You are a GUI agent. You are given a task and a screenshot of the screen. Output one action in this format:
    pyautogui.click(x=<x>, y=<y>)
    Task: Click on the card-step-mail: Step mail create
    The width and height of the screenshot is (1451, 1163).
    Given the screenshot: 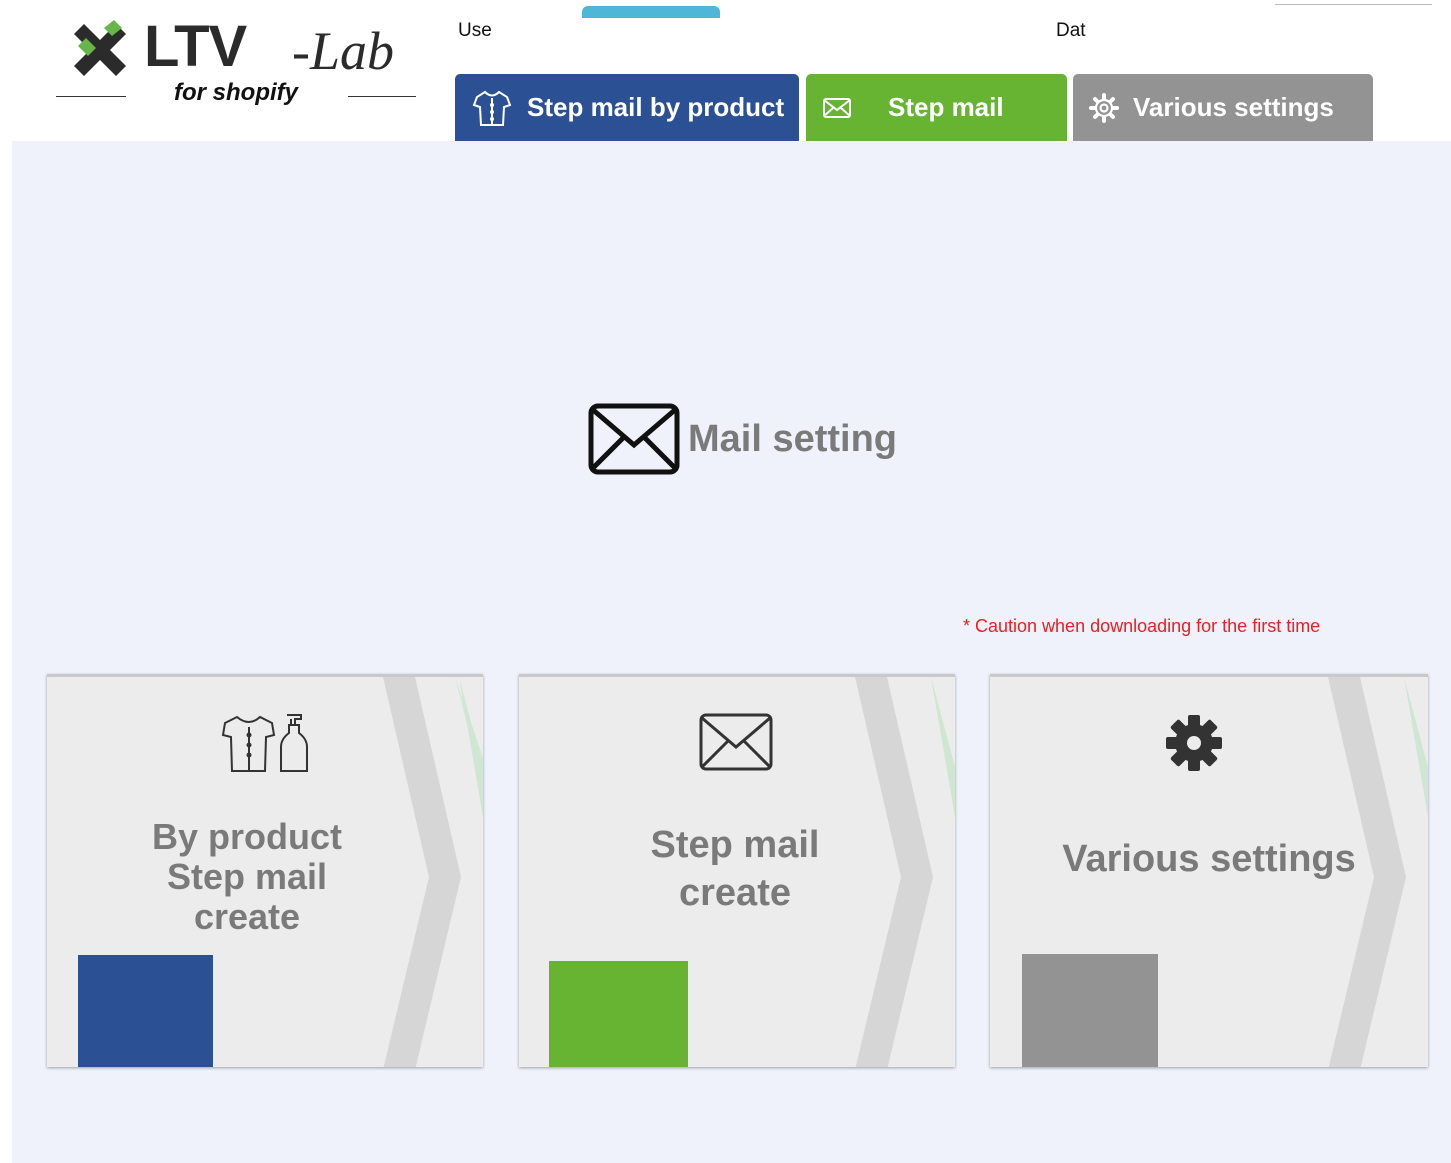 What is the action you would take?
    pyautogui.click(x=737, y=870)
    